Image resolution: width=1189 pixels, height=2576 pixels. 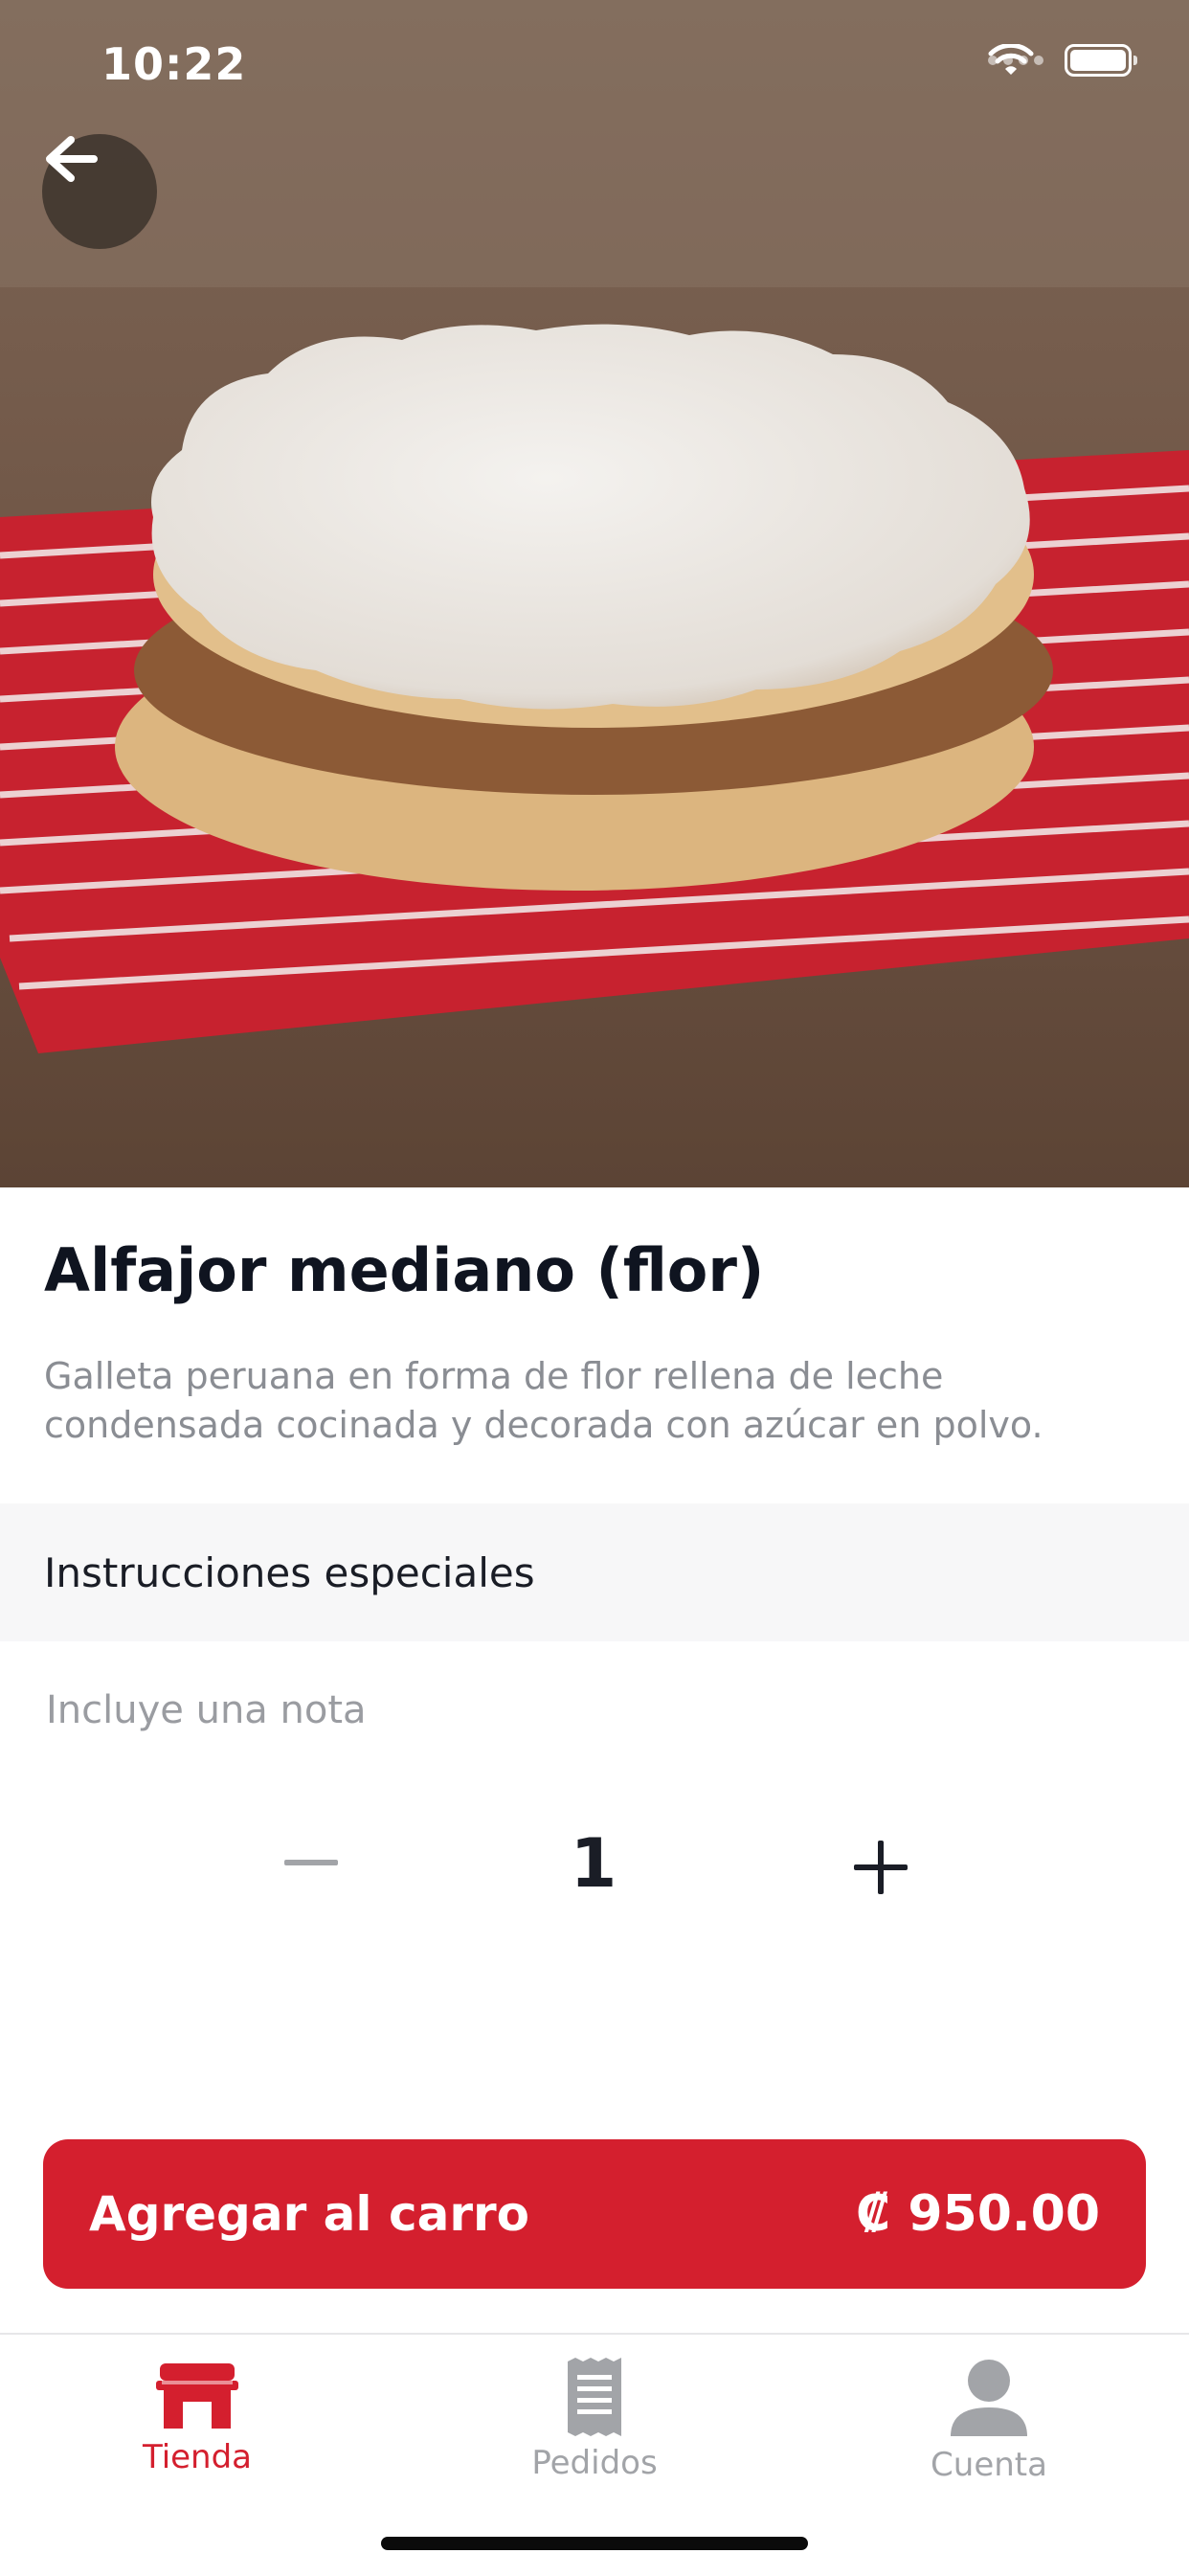 What do you see at coordinates (989, 2398) in the screenshot?
I see `person-icon` at bounding box center [989, 2398].